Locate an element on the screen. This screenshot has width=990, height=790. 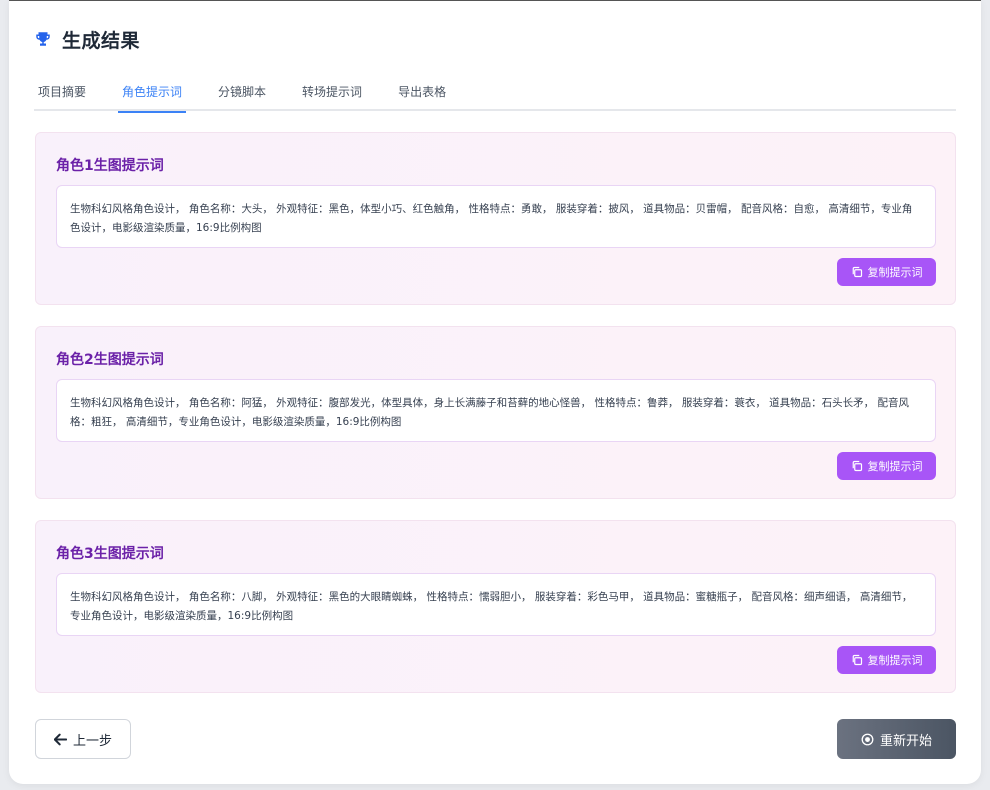
tab-transition-prompts: 转场提示词 is located at coordinates (332, 92).